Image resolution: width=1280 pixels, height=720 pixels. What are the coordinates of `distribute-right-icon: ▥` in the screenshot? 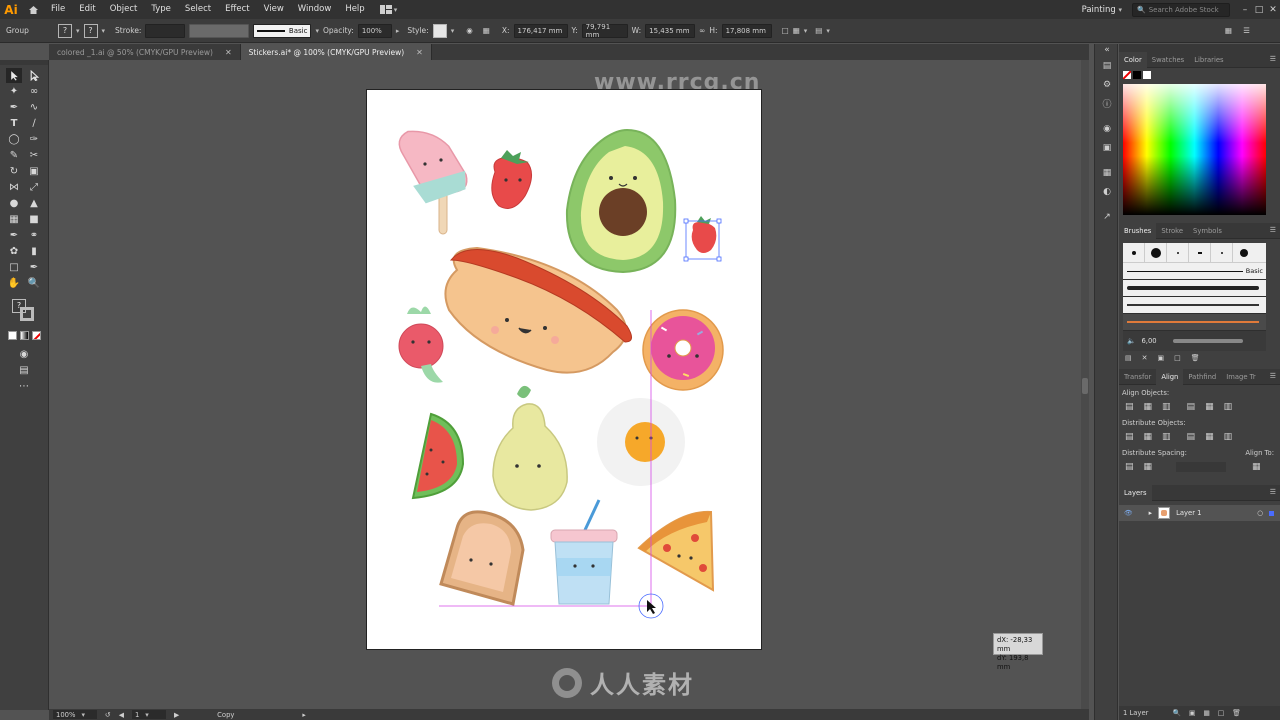 It's located at (1228, 437).